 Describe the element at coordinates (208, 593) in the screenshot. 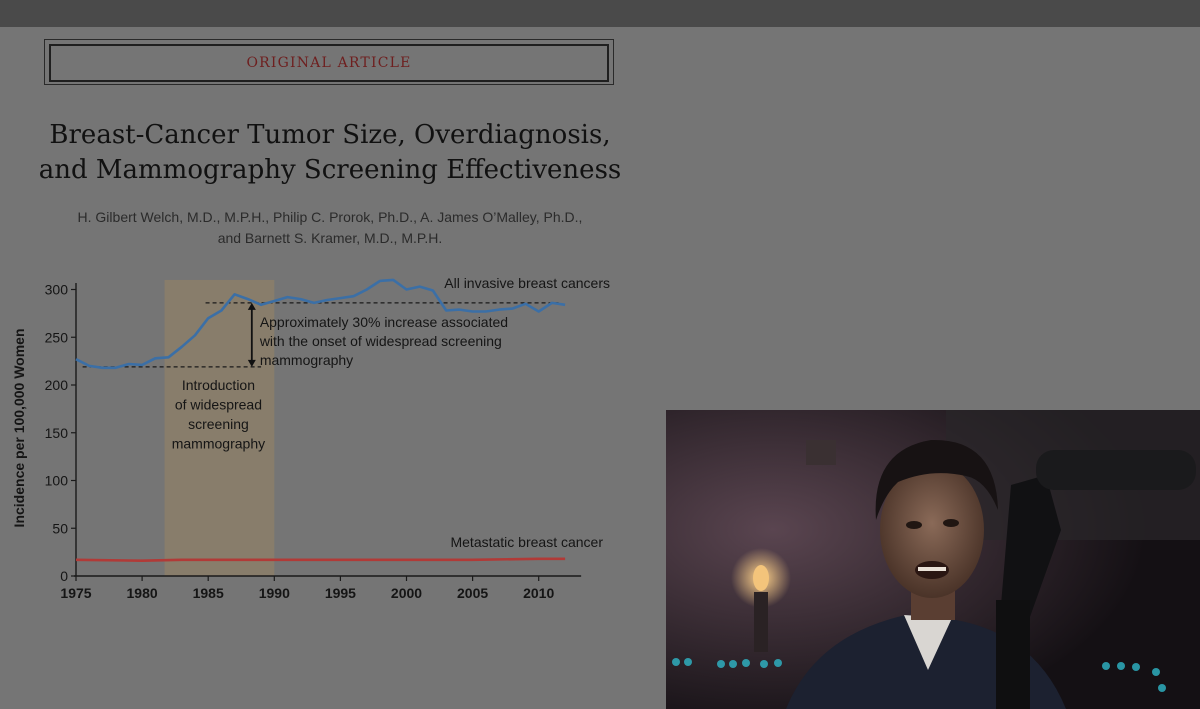

I see `x-tick-label: 1985` at that location.